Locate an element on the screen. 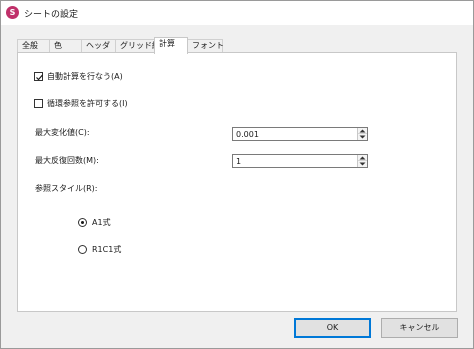 This screenshot has height=349, width=474. max-change-value: 0.001 is located at coordinates (247, 134).